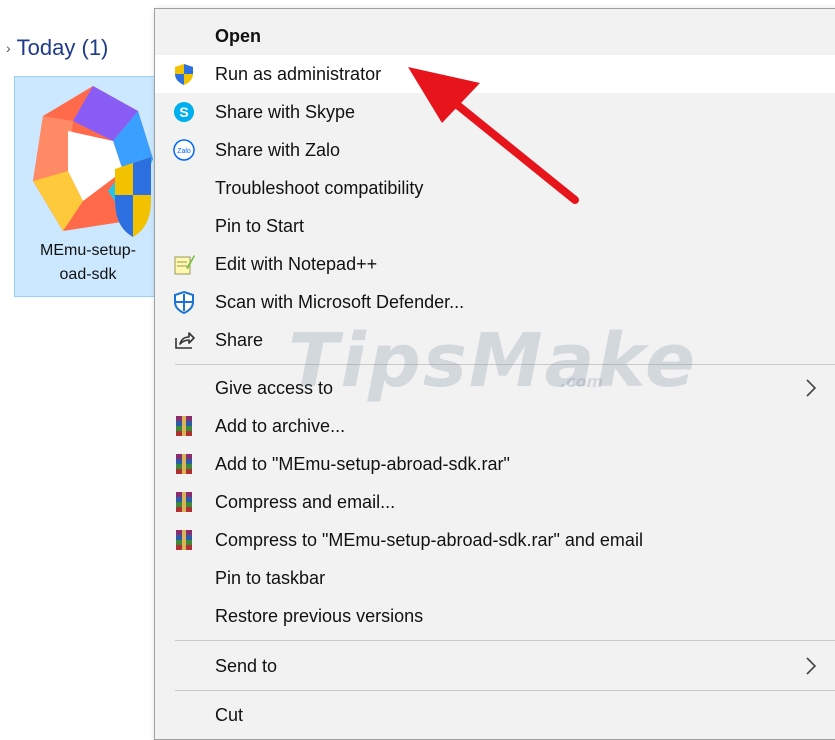 Image resolution: width=835 pixels, height=740 pixels. Describe the element at coordinates (184, 74) in the screenshot. I see `shield-icon` at that location.